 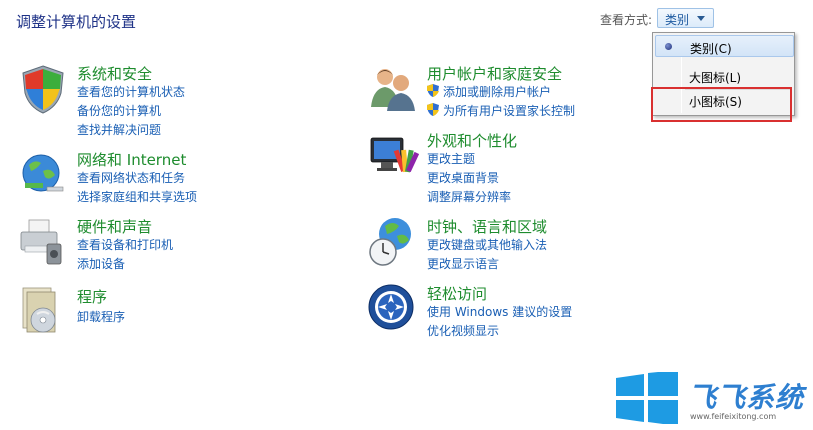 I want to click on chevron-down-icon, so click(x=701, y=18).